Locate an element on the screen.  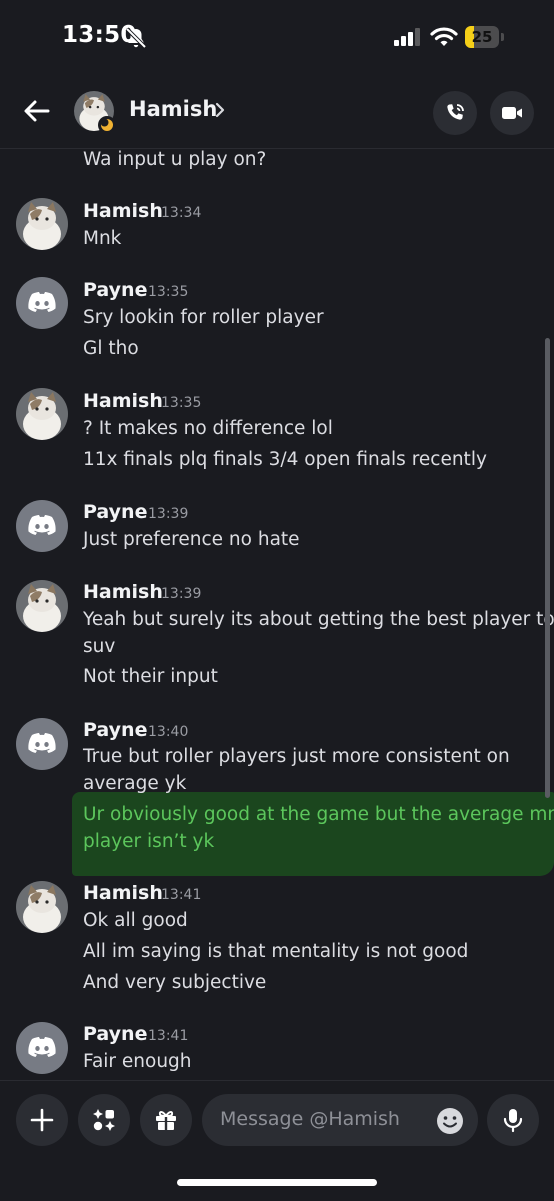
add-attachment-button is located at coordinates (42, 1120).